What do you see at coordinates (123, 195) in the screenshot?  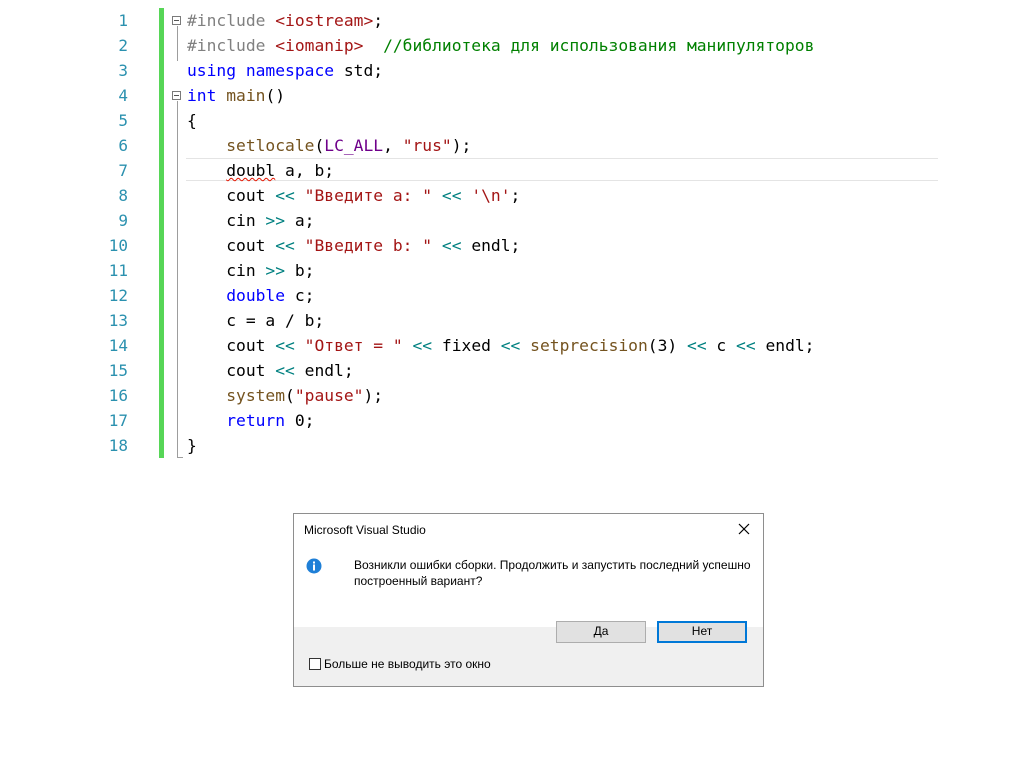 I see `line-number: 8` at bounding box center [123, 195].